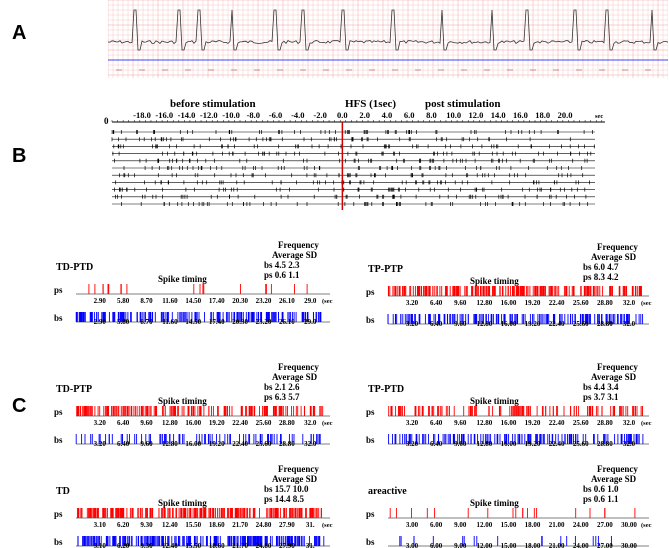 The width and height of the screenshot is (669, 548). Describe the element at coordinates (386, 389) in the screenshot. I see `subplot-title: TP-PTD` at that location.